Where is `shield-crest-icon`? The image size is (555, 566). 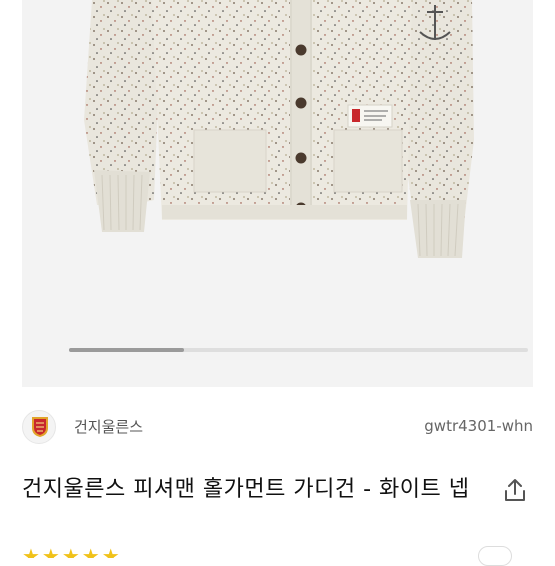
shield-crest-icon is located at coordinates (39, 427).